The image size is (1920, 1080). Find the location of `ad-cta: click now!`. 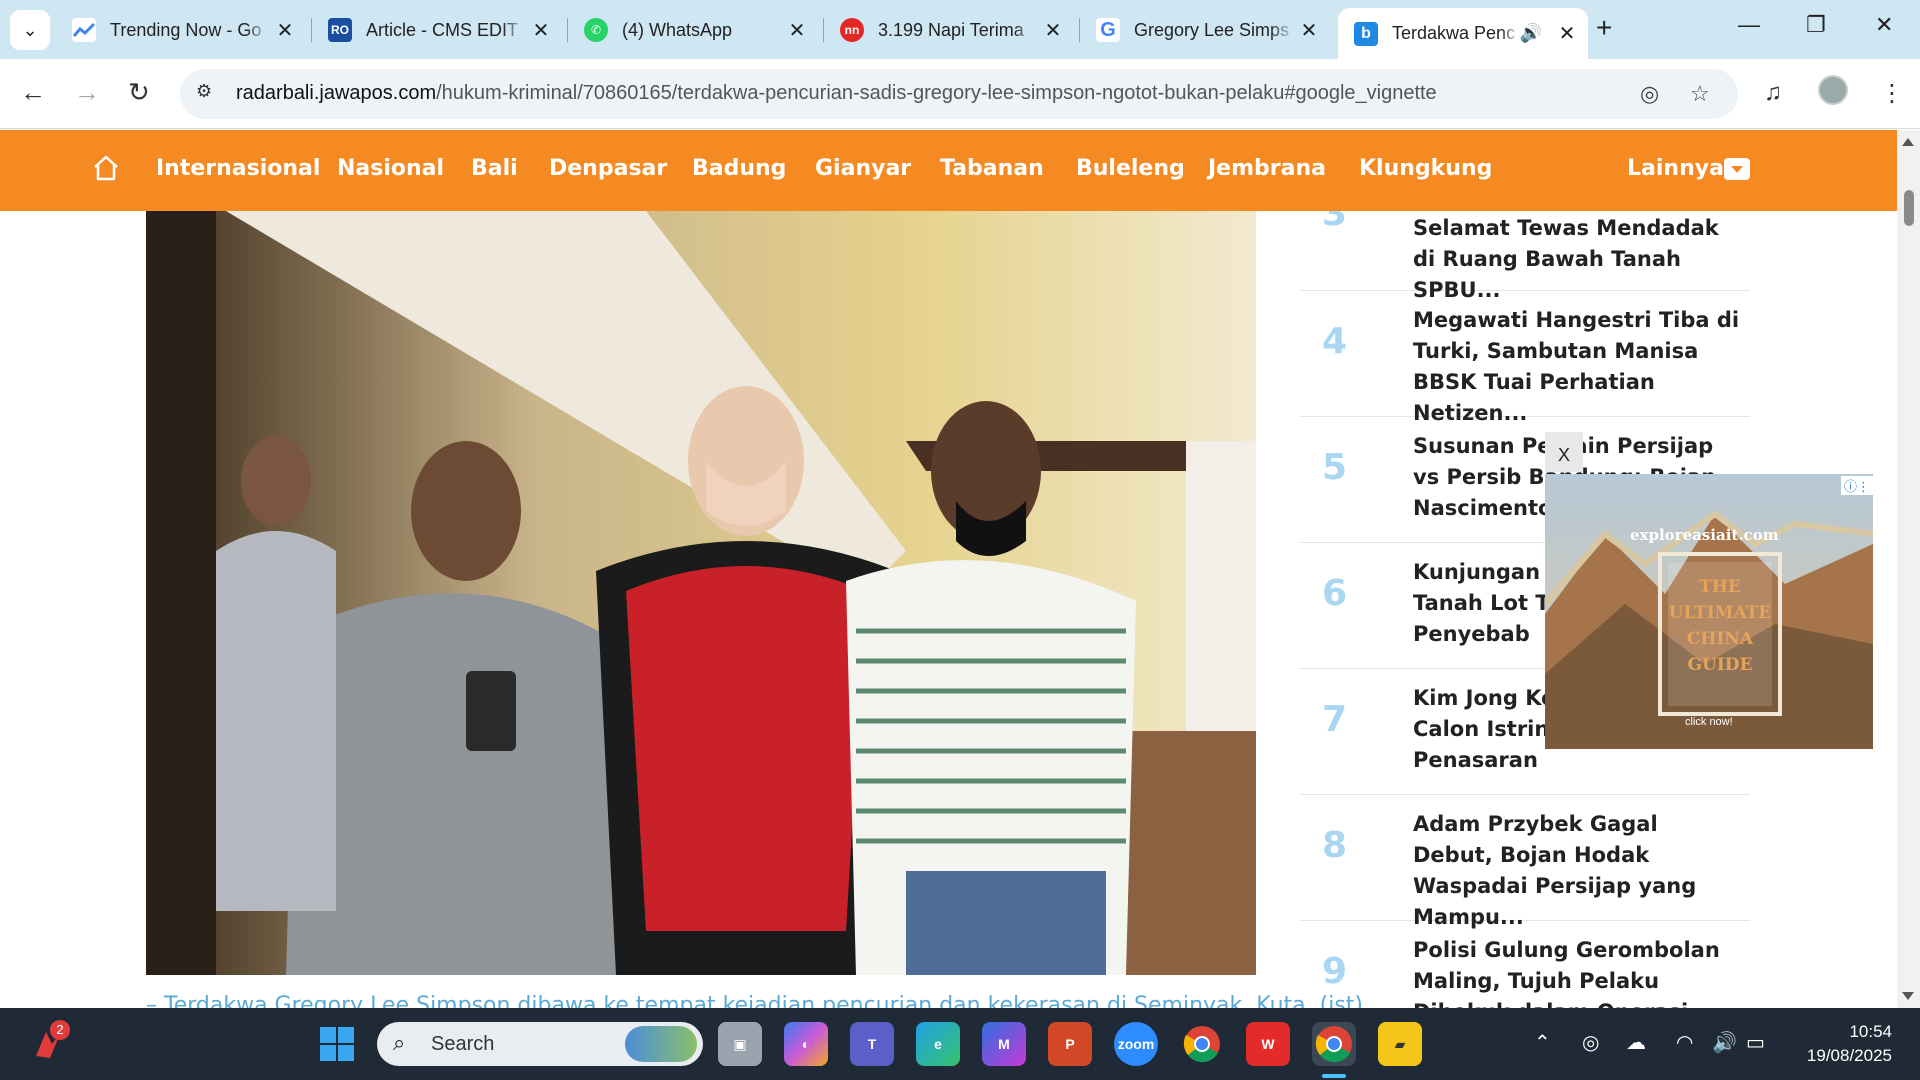

ad-cta: click now! is located at coordinates (1709, 722).